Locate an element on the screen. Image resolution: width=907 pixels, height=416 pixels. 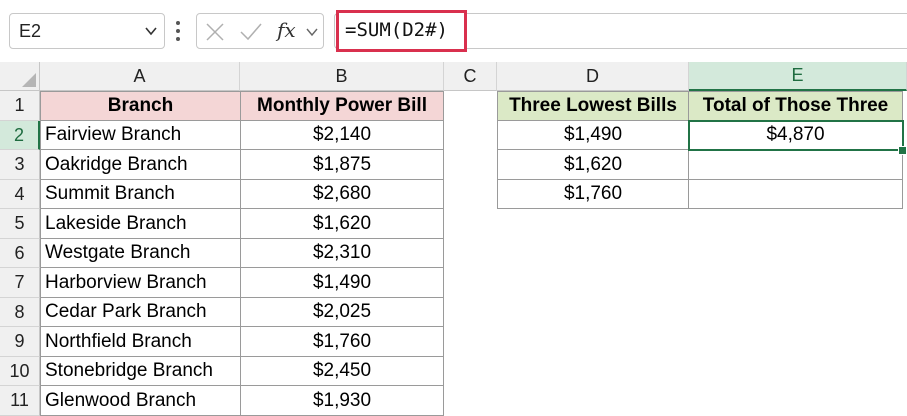
row-header-3: 3 is located at coordinates (20, 165).